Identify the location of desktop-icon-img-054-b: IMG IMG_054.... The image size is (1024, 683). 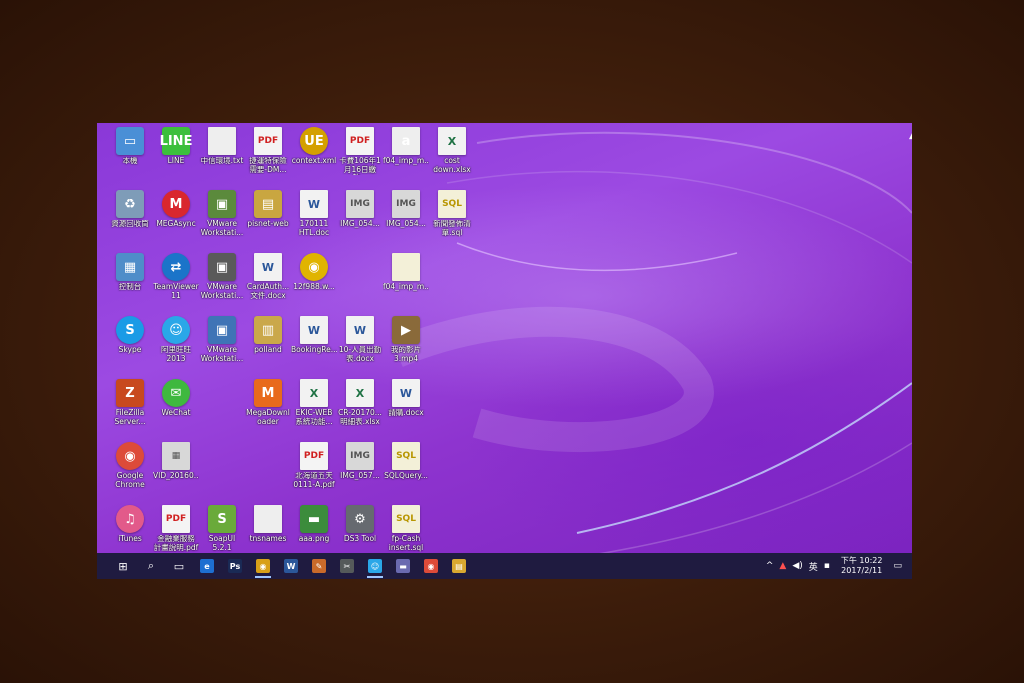
(406, 219).